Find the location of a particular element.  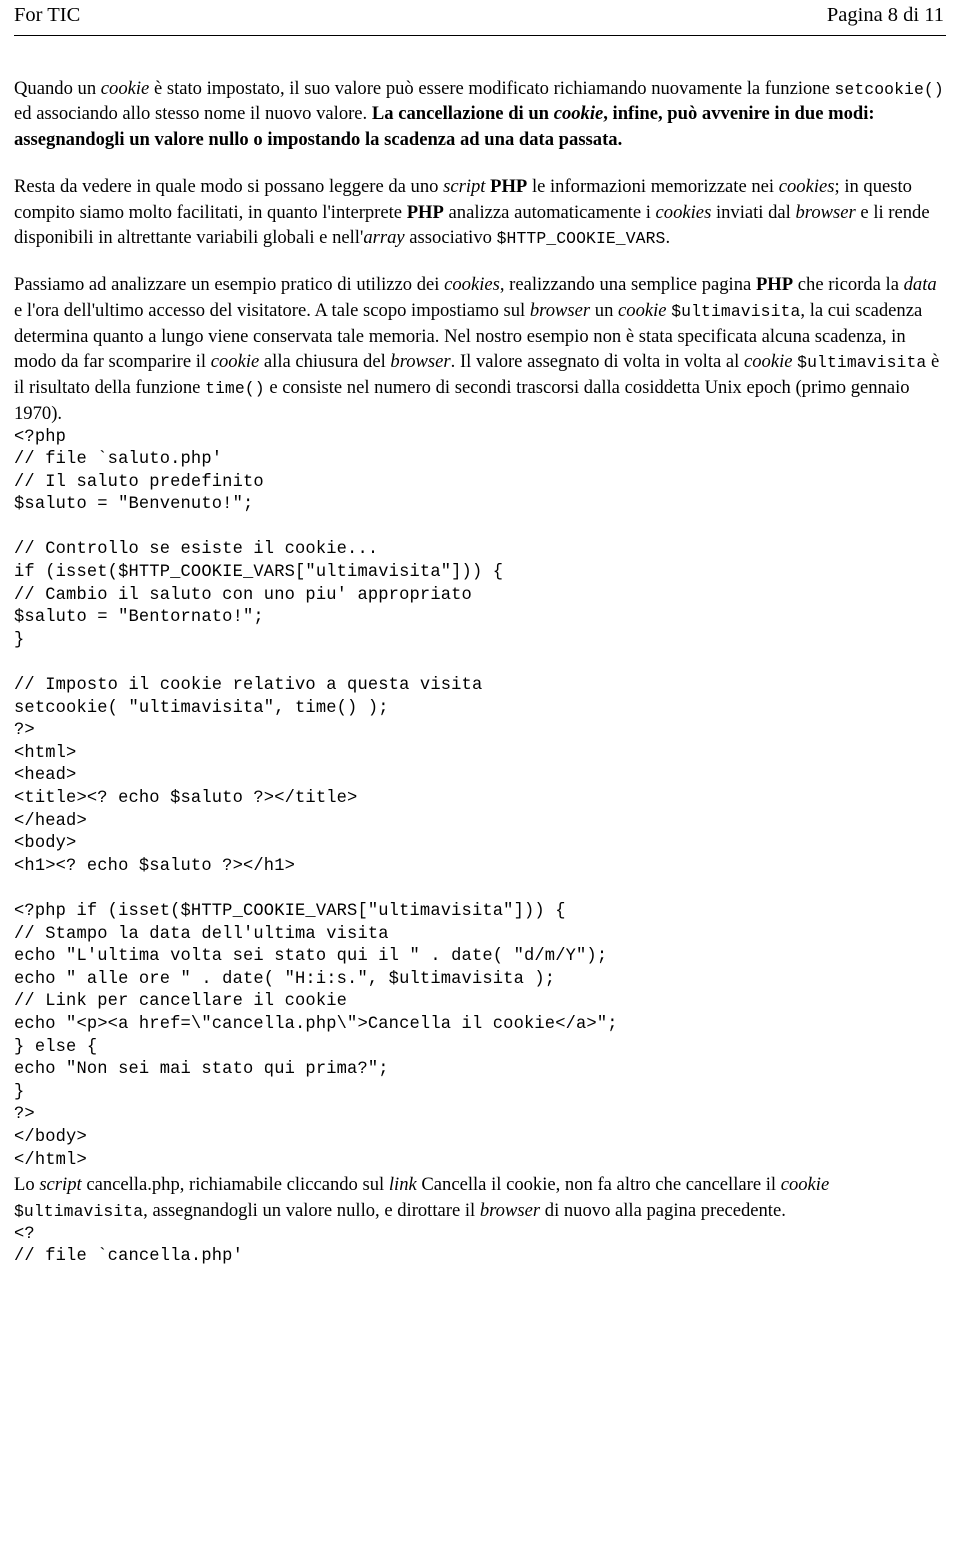

p1-code-setcookie: setcookie() is located at coordinates (889, 89).